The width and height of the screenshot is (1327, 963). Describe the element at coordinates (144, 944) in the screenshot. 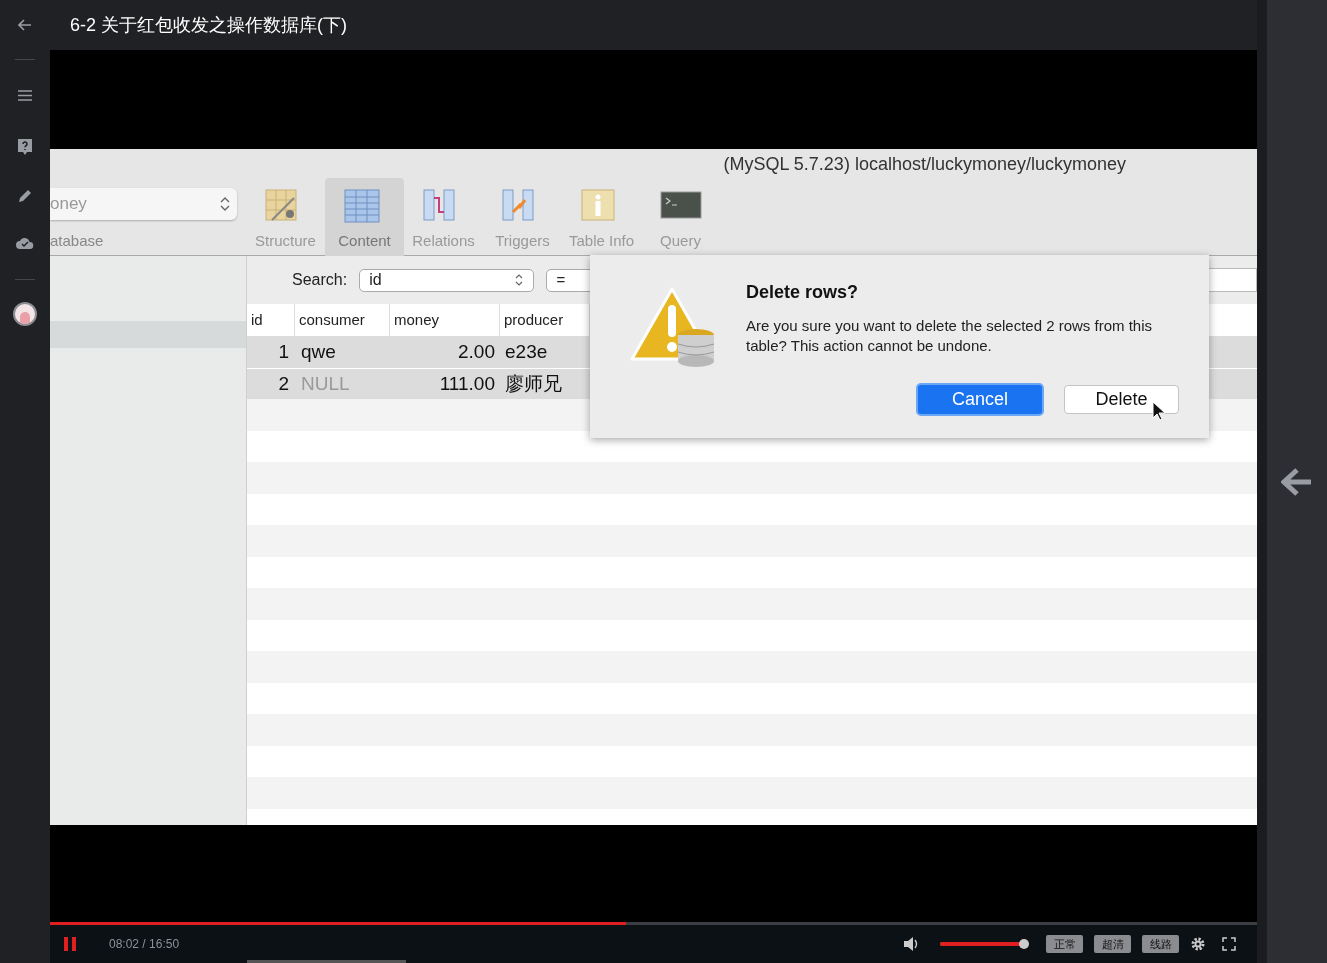

I see `time-display: 08:02 / 16:50` at that location.